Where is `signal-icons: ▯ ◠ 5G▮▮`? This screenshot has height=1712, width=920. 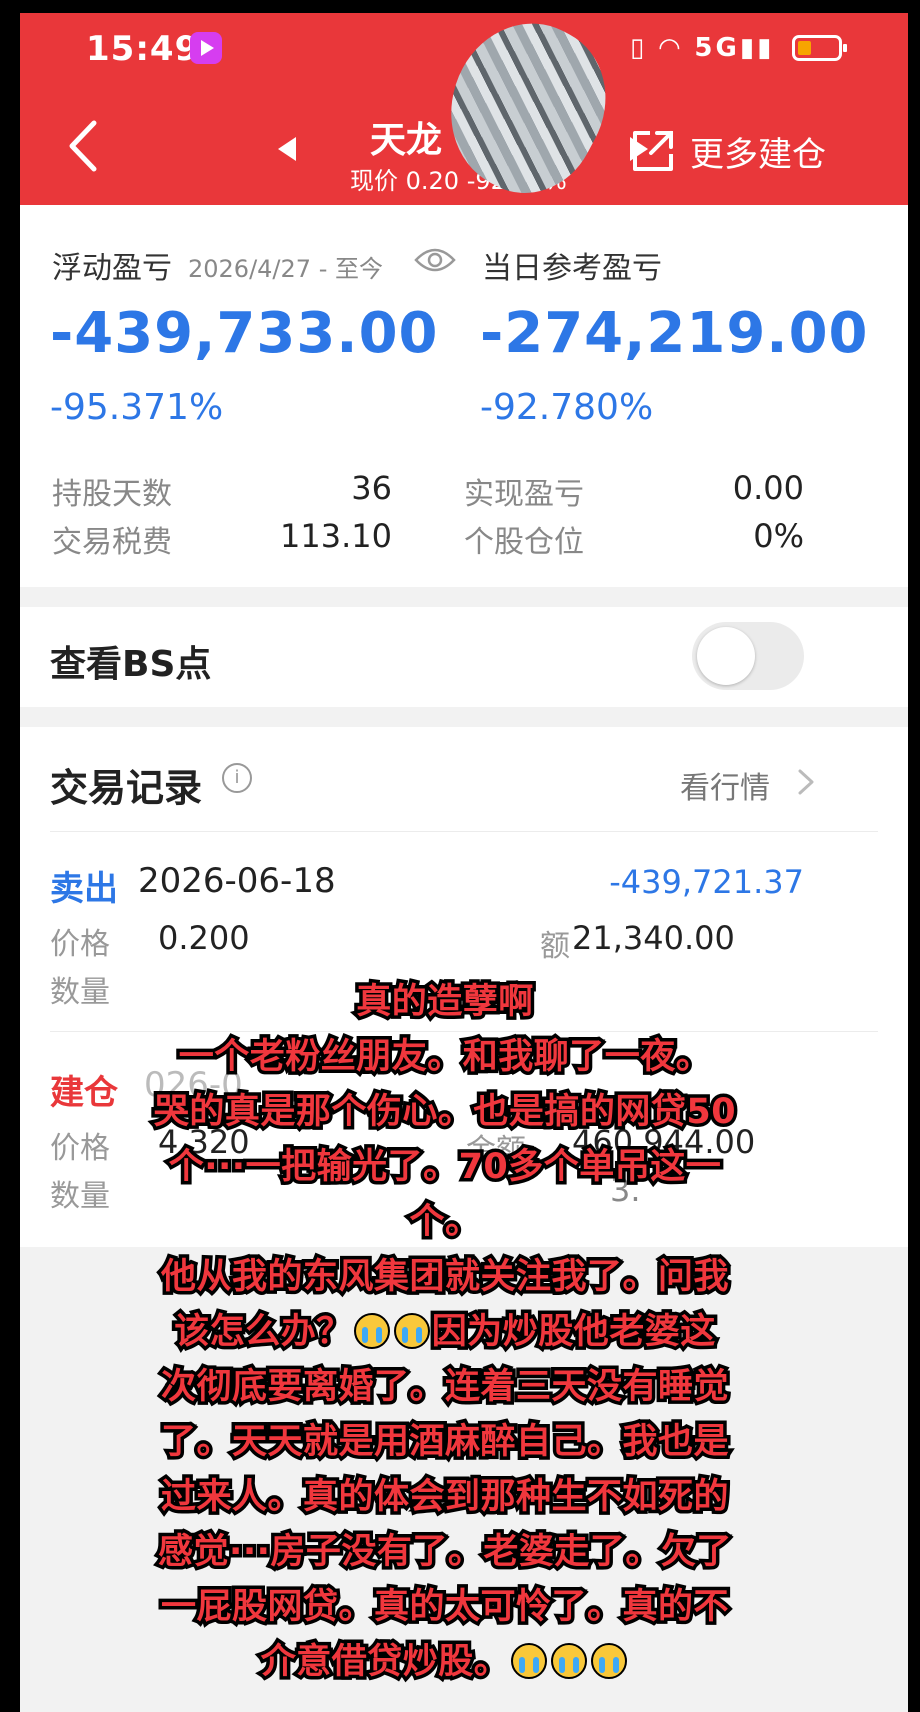 signal-icons: ▯ ◠ 5G▮▮ is located at coordinates (702, 48).